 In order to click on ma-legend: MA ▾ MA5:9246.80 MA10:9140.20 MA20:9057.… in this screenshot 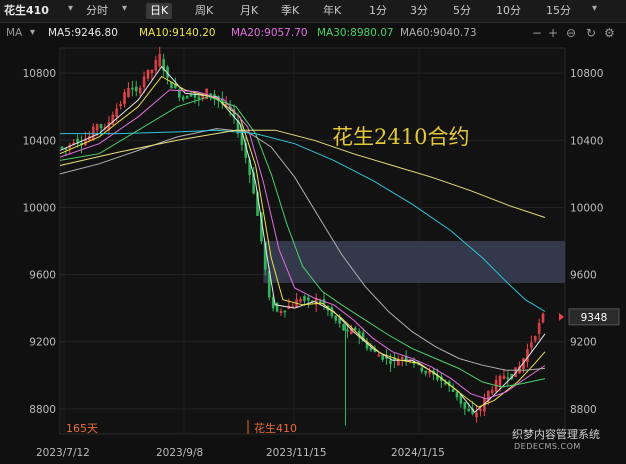, I will do `click(313, 34)`.